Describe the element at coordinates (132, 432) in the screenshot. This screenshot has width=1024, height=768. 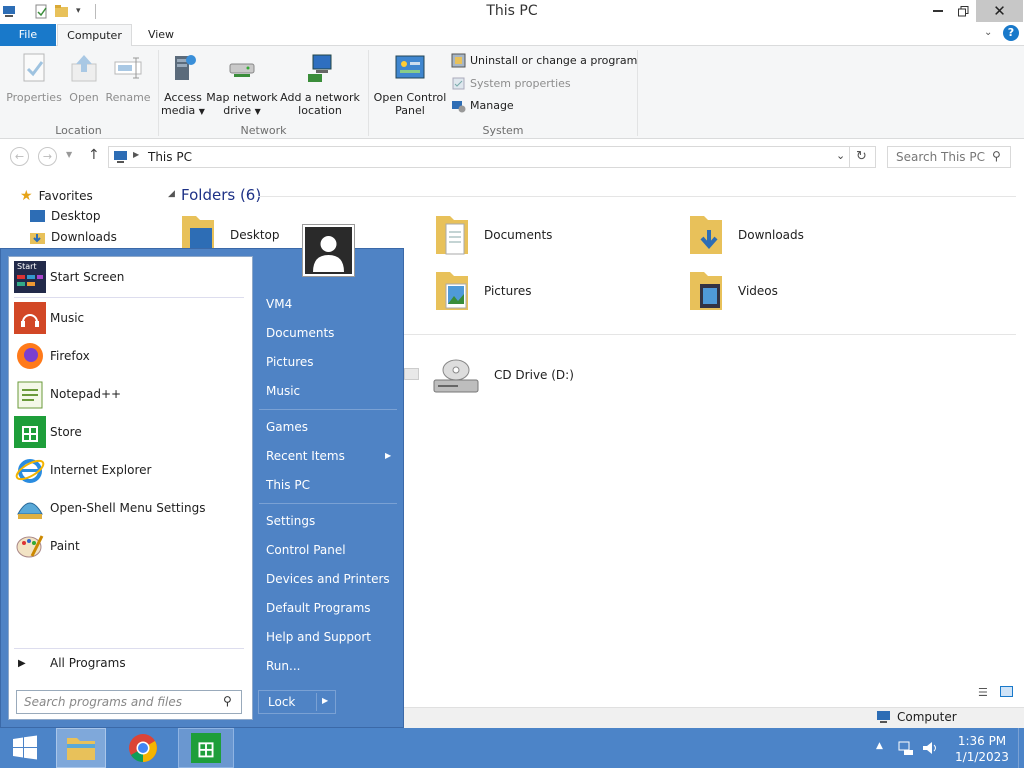
I see `program-store: Store` at that location.